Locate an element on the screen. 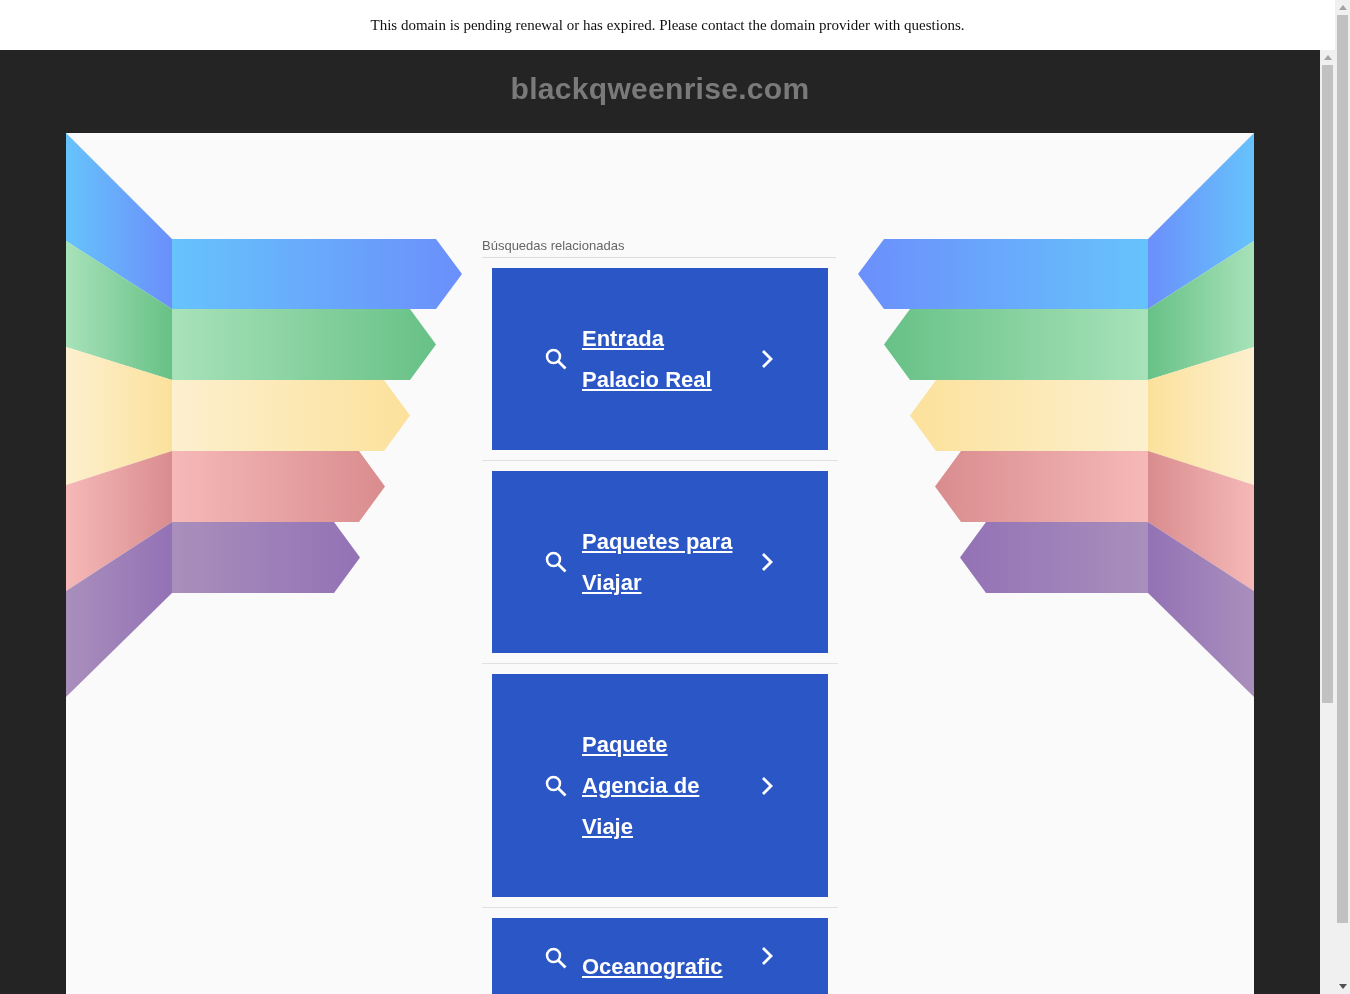  search-link: Paquete Agencia de Viaje is located at coordinates (660, 785).